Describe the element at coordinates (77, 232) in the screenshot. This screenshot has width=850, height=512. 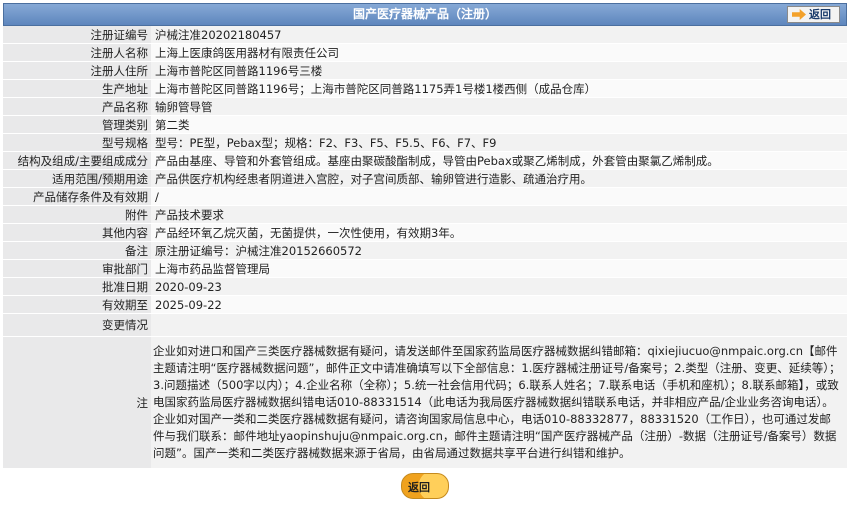
I see `row-label: 其他内容` at that location.